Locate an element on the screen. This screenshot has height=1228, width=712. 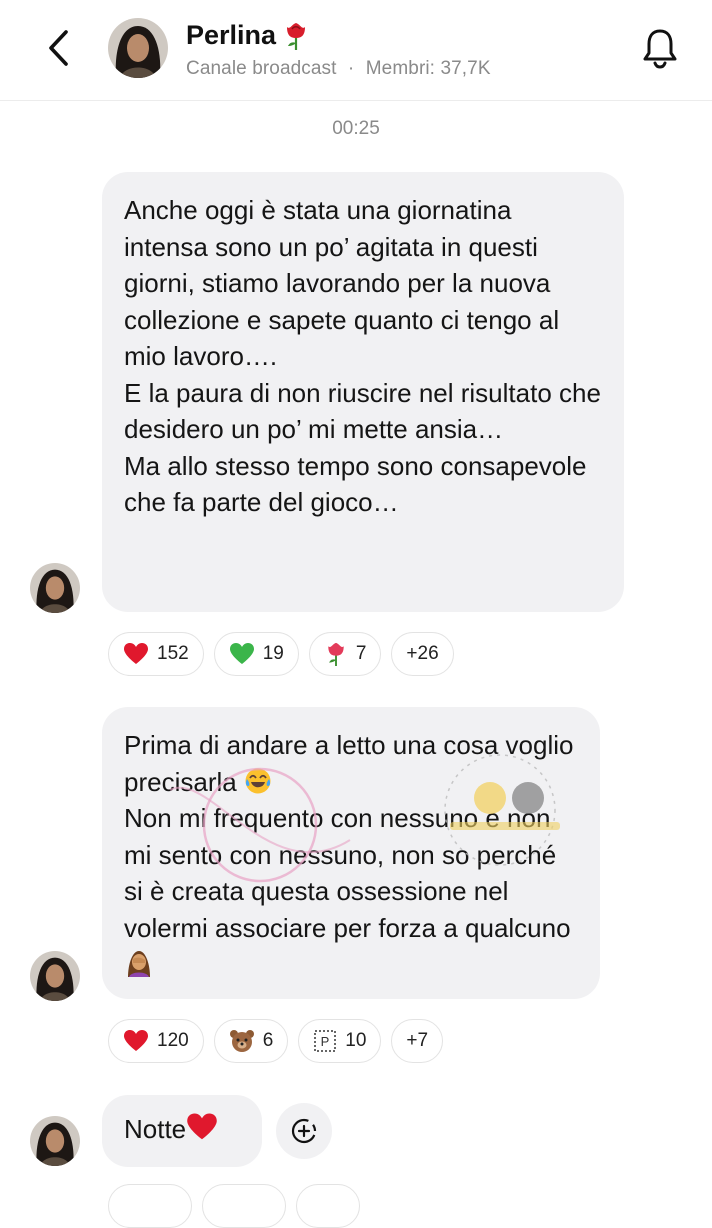
more-reactions-chip: +7 is located at coordinates (417, 1041).